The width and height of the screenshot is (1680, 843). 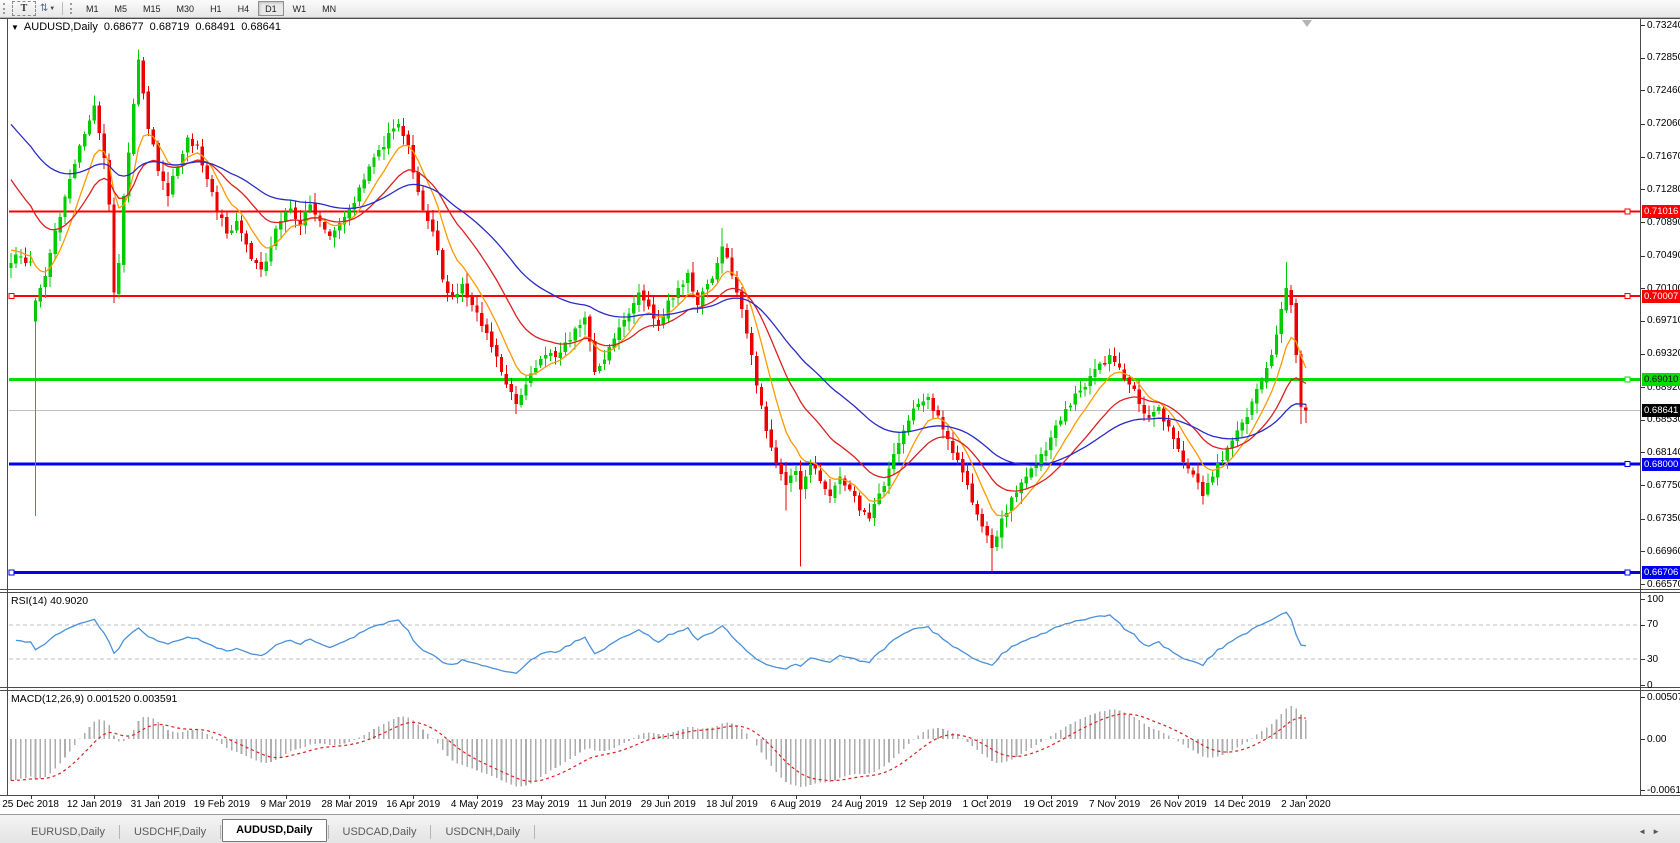 What do you see at coordinates (155, 699) in the screenshot?
I see `macd-signal-value: 0.003591` at bounding box center [155, 699].